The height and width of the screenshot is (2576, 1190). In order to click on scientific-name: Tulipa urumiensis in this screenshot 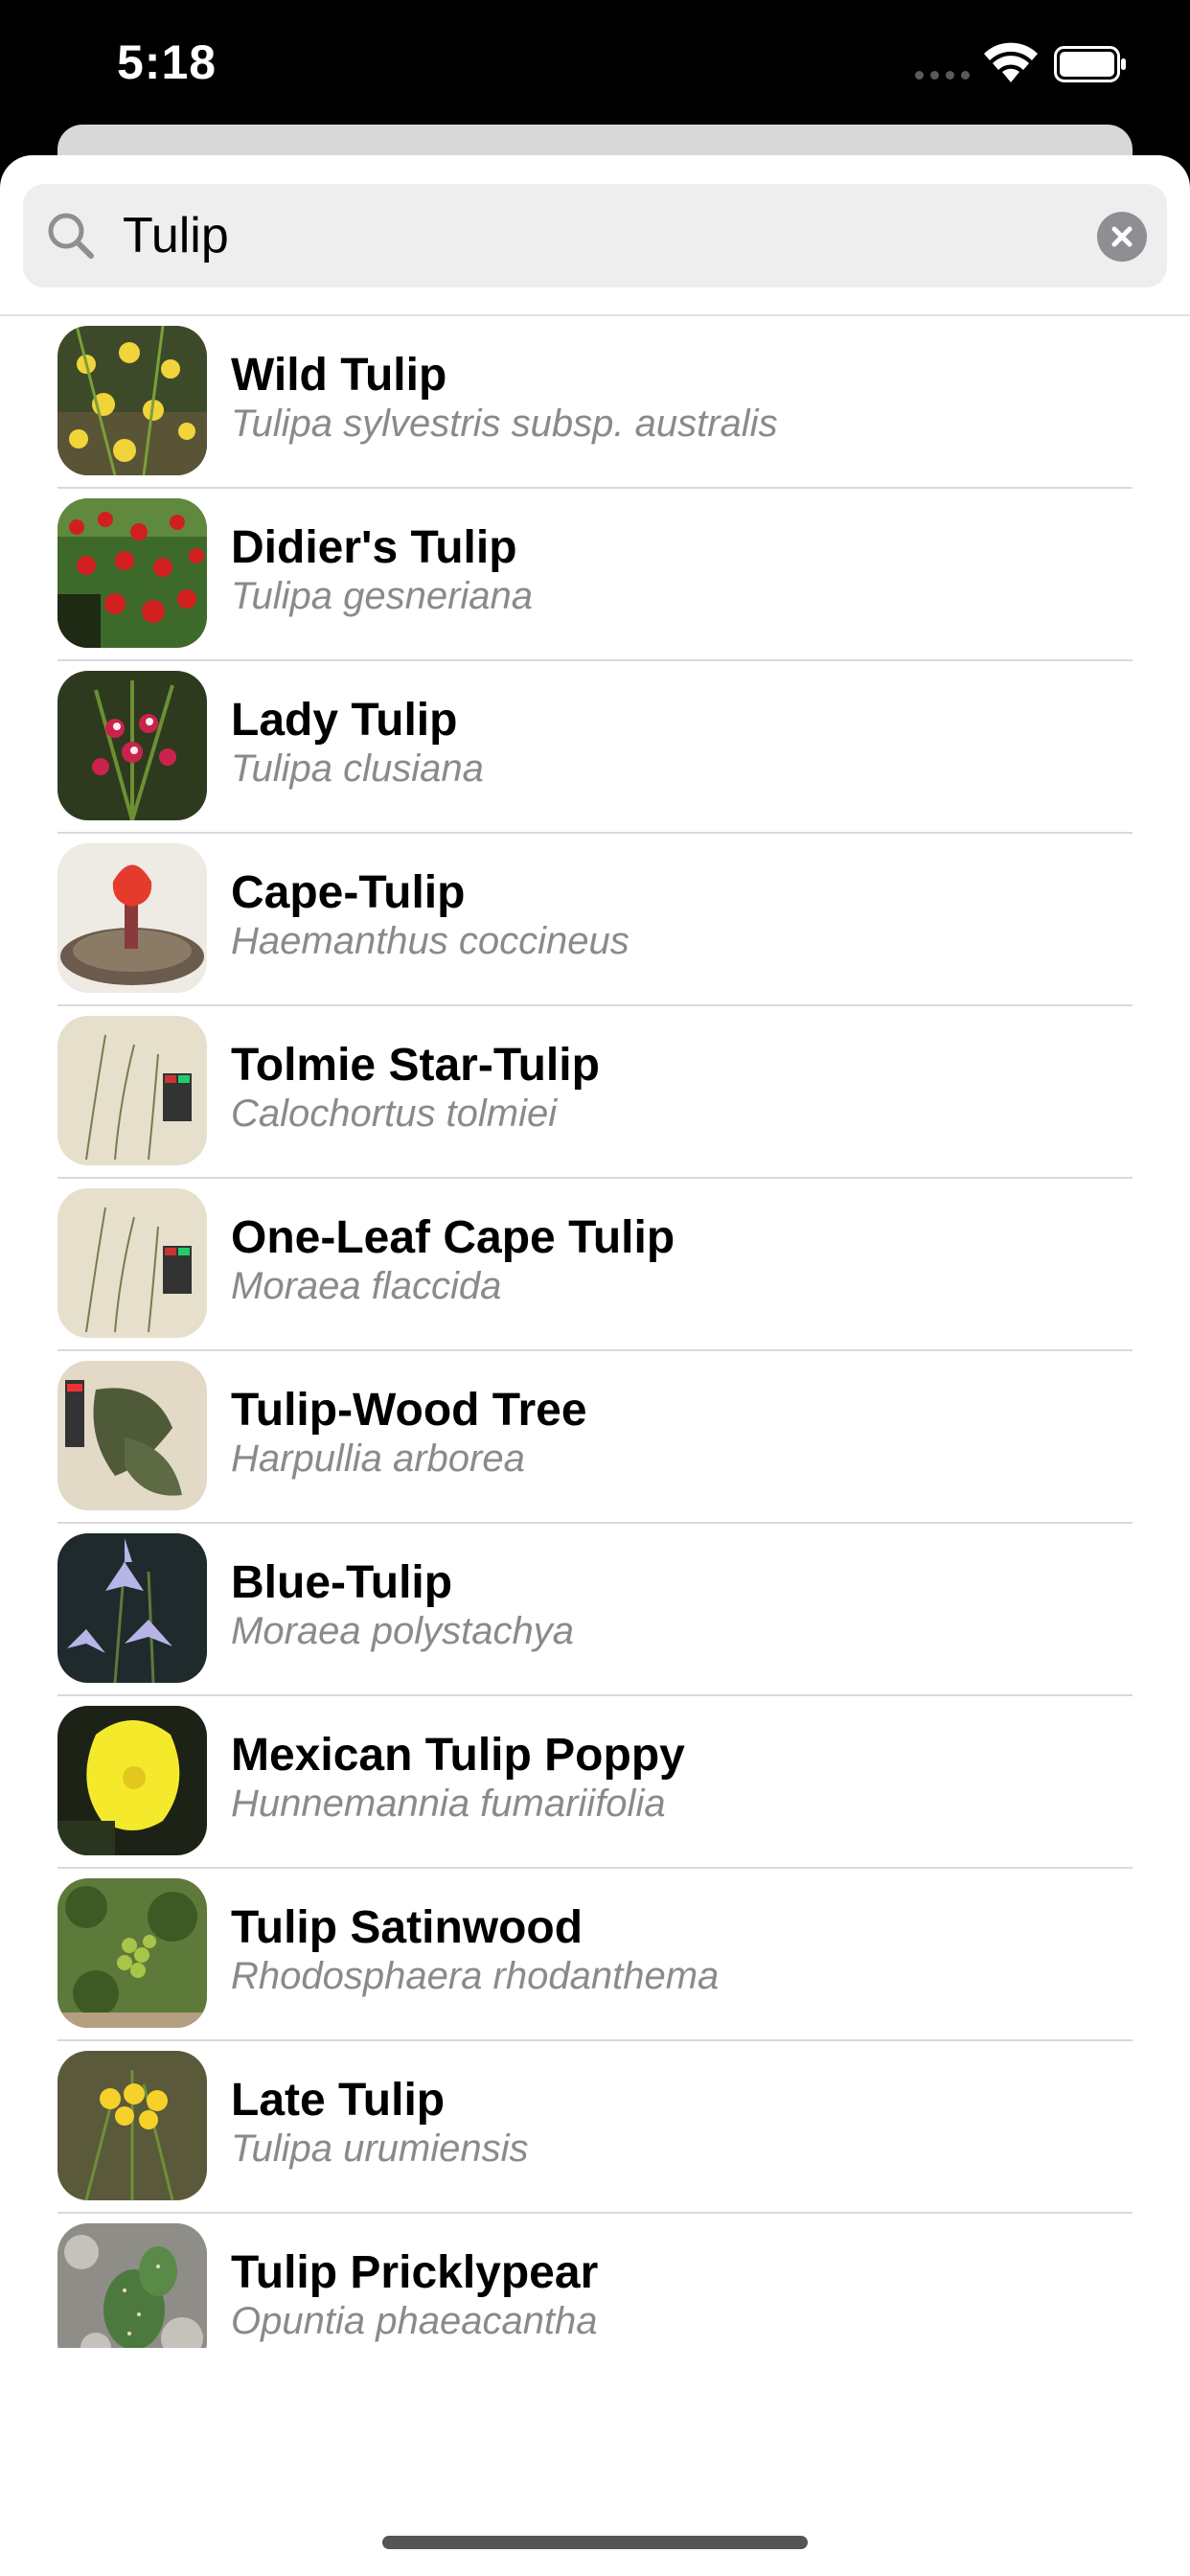, I will do `click(380, 2149)`.